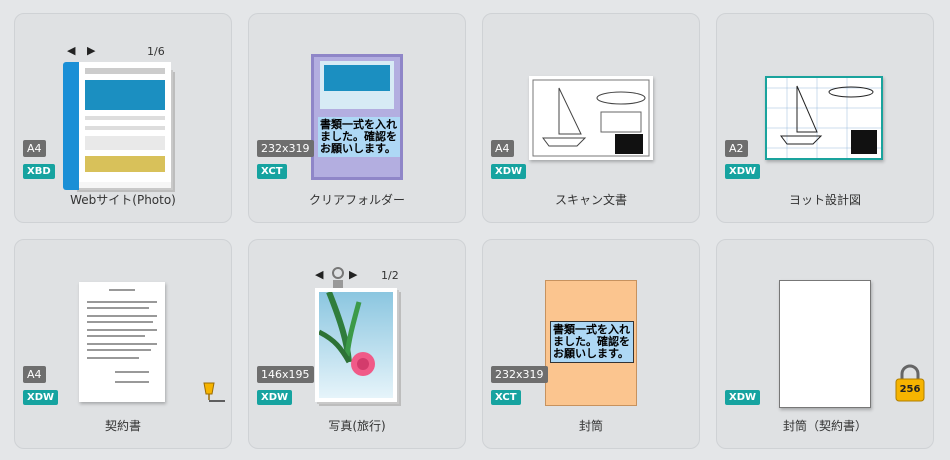  I want to click on document-title: ヨット設計図, so click(824, 200).